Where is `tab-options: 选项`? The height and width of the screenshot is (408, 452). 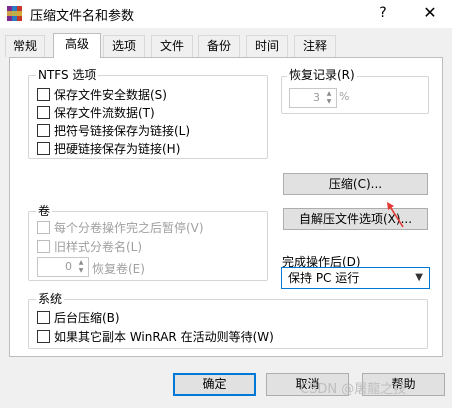 tab-options: 选项 is located at coordinates (124, 46).